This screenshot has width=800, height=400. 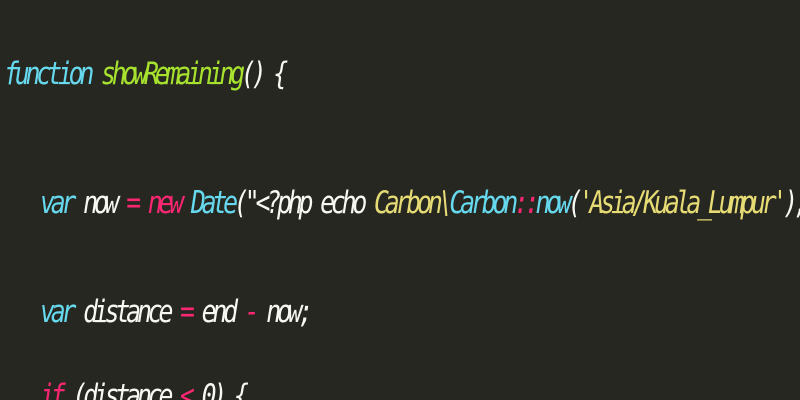 What do you see at coordinates (172, 74) in the screenshot?
I see `code-token-fname: showRemaining` at bounding box center [172, 74].